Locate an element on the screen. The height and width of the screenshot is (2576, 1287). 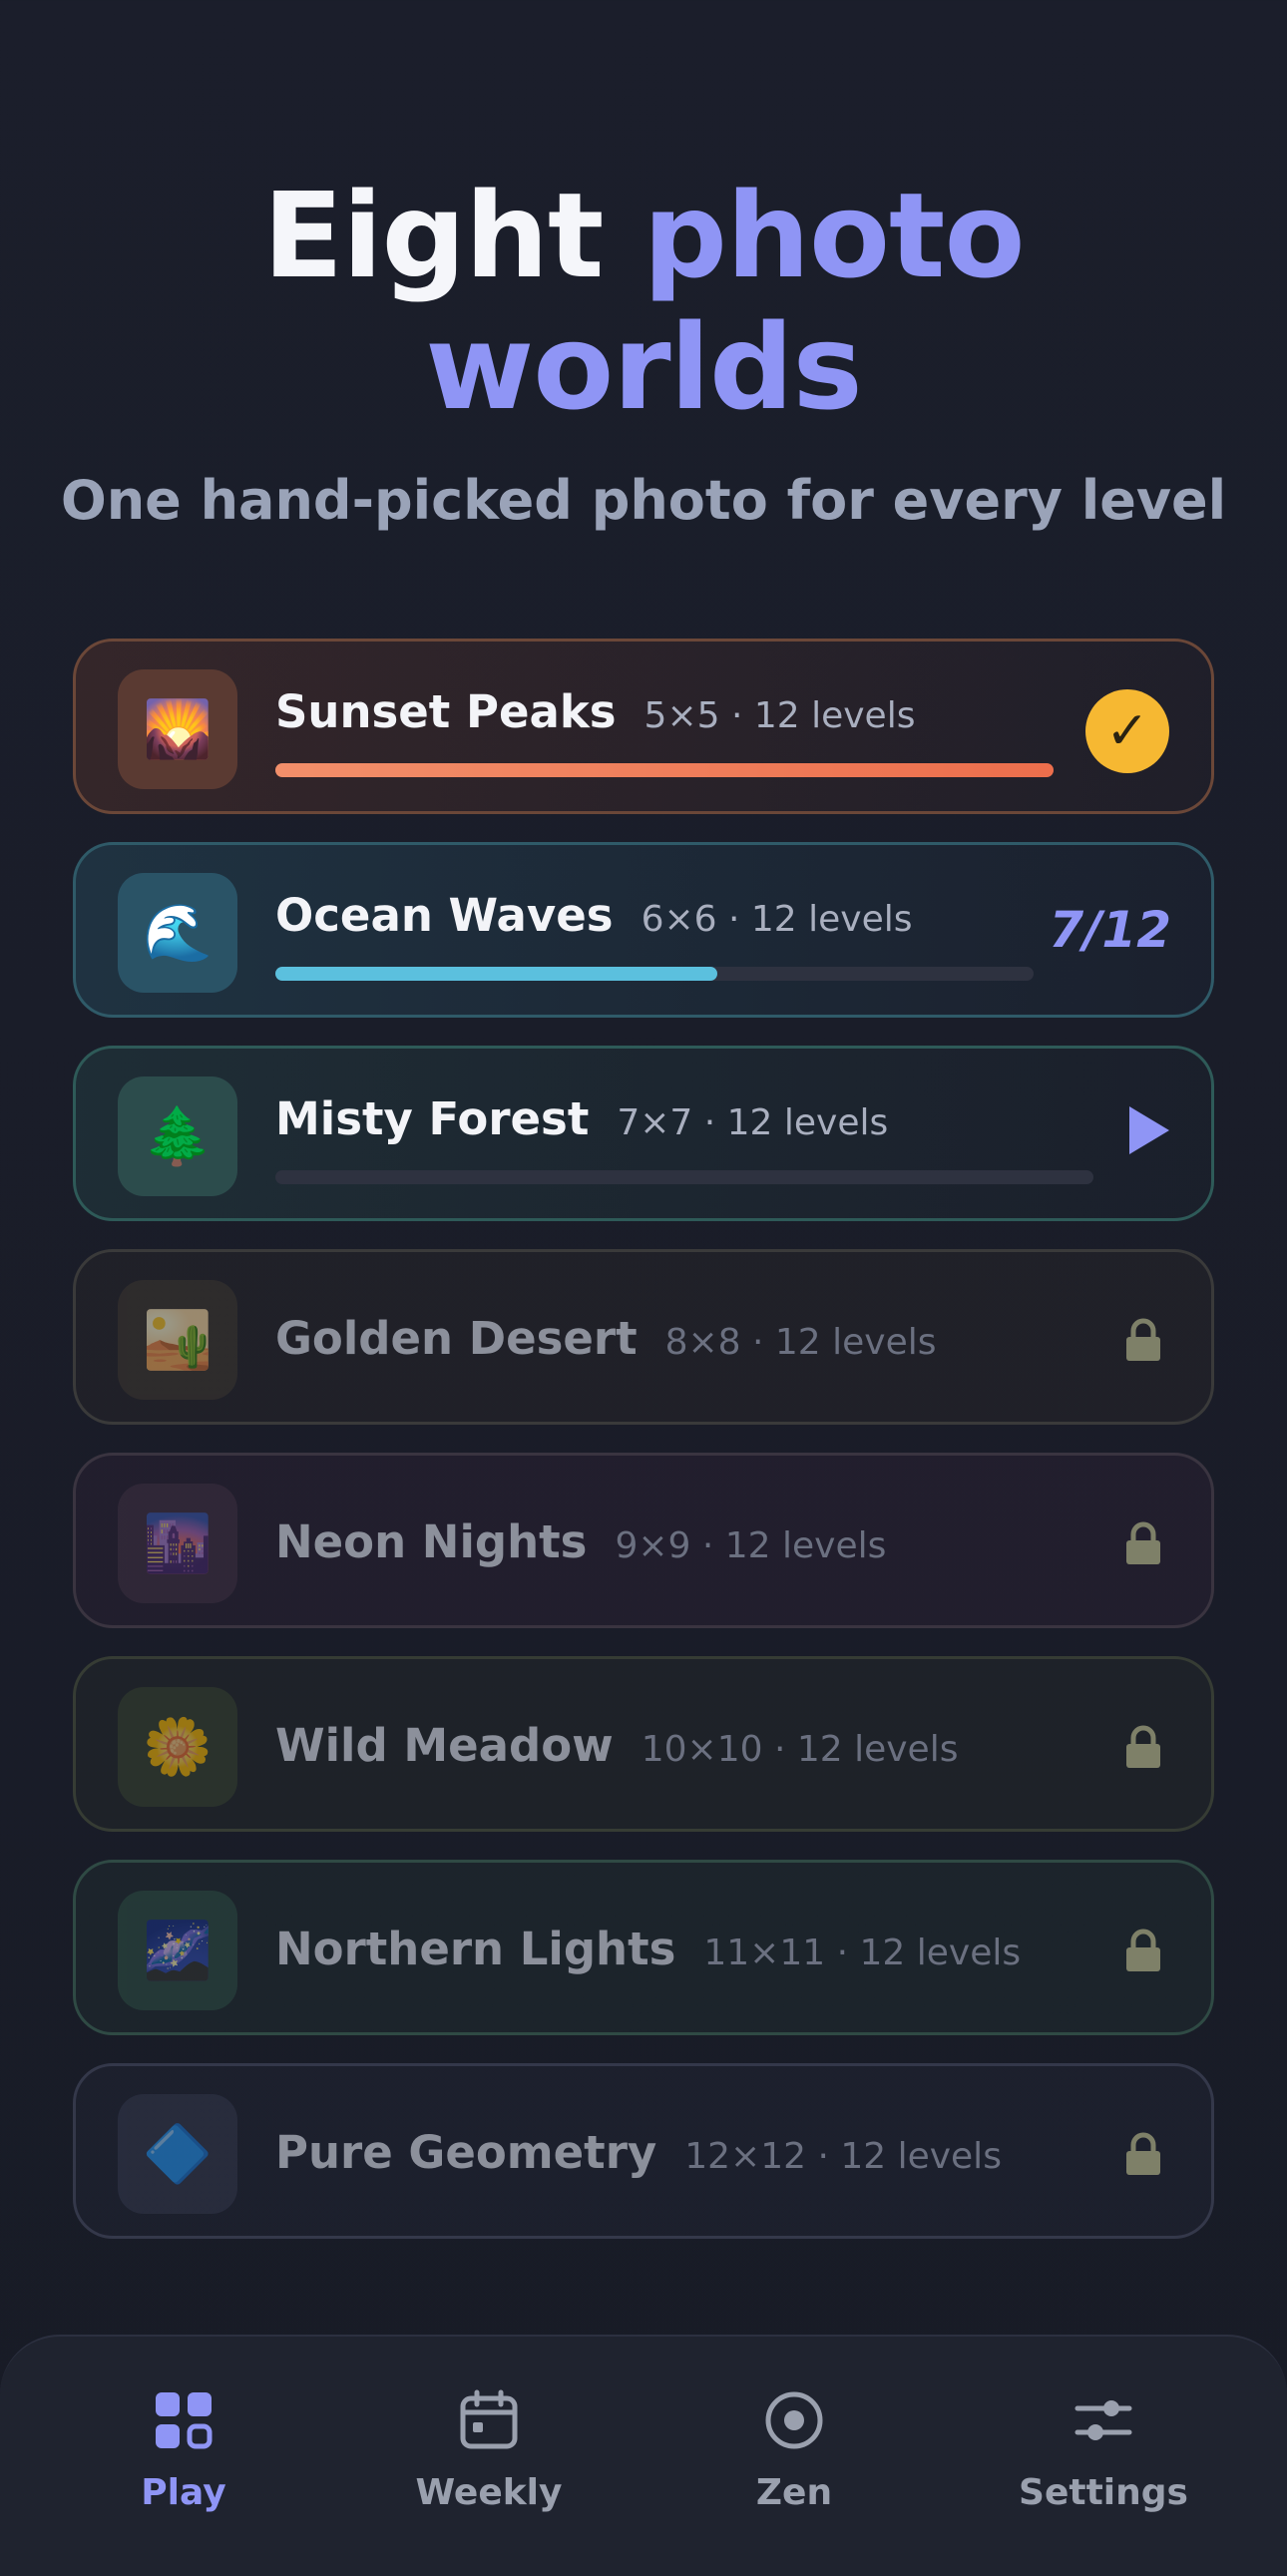
target-icon is located at coordinates (794, 2420).